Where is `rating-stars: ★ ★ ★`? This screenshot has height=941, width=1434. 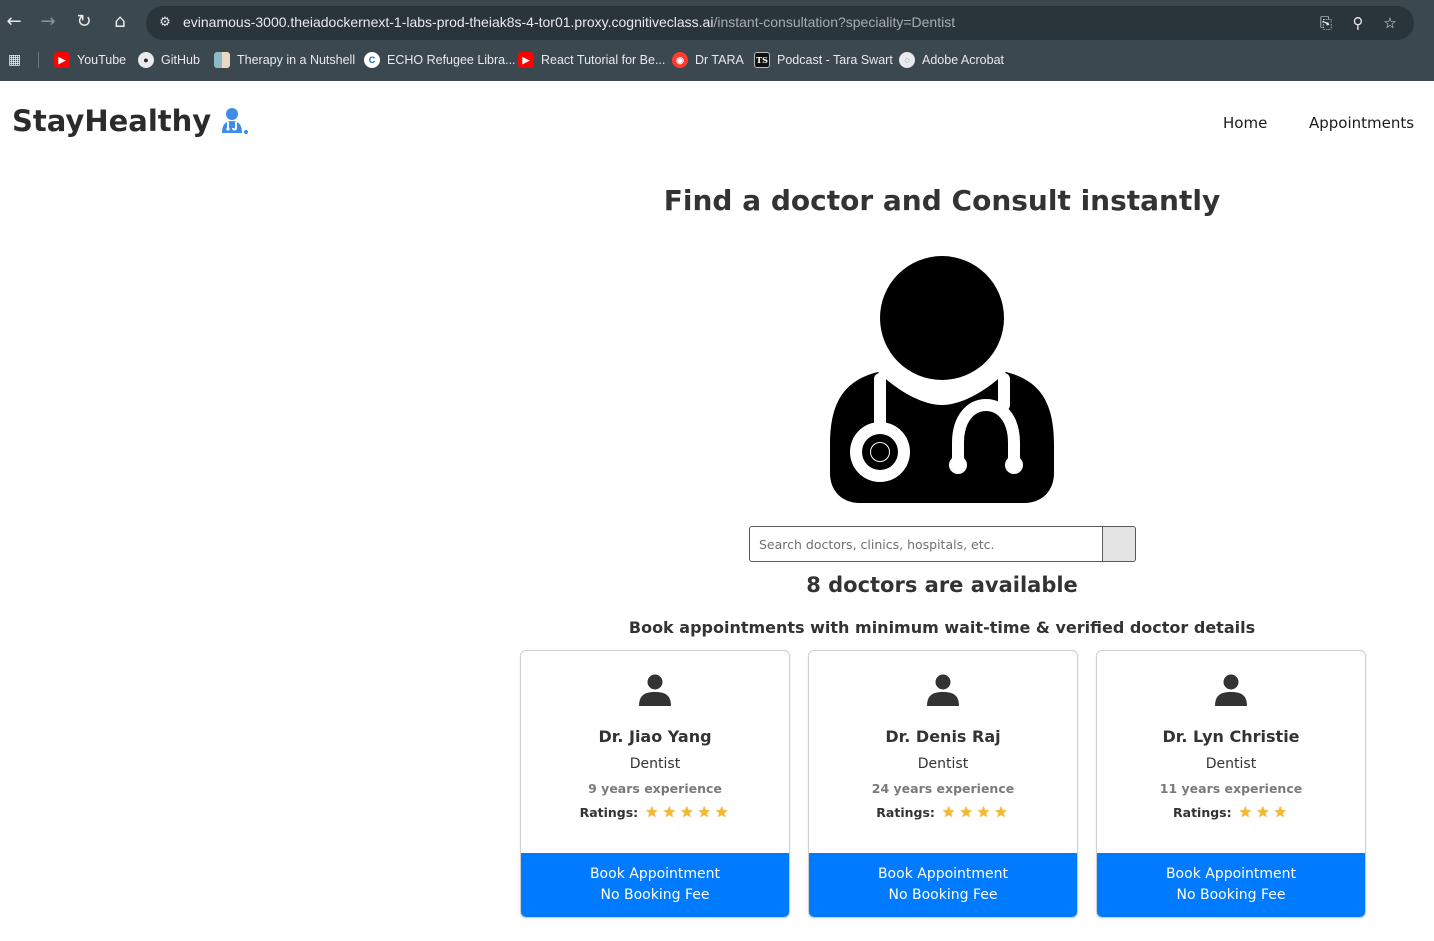 rating-stars: ★ ★ ★ is located at coordinates (1263, 812).